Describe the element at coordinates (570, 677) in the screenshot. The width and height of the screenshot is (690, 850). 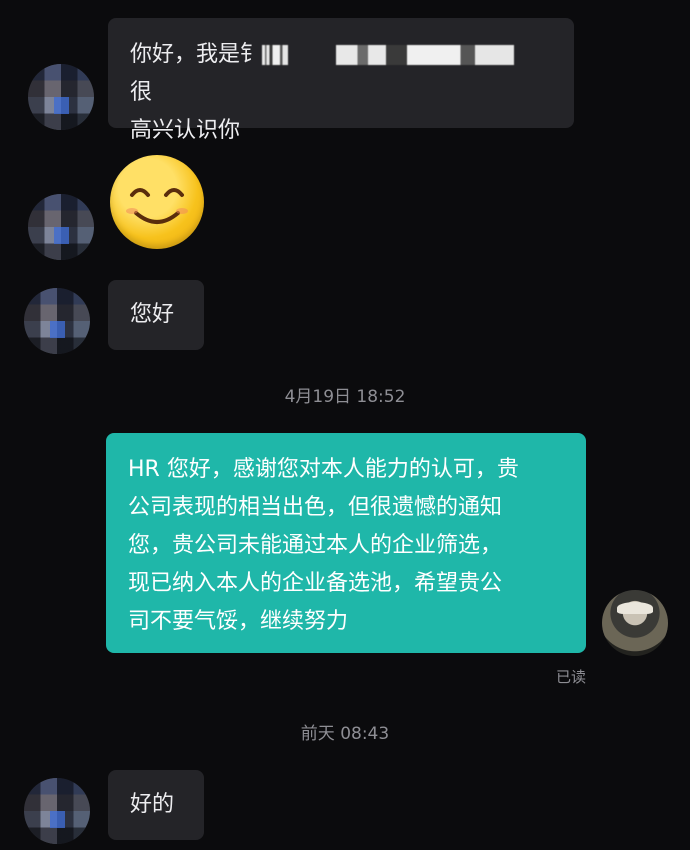
I see `read-receipt: 已读` at that location.